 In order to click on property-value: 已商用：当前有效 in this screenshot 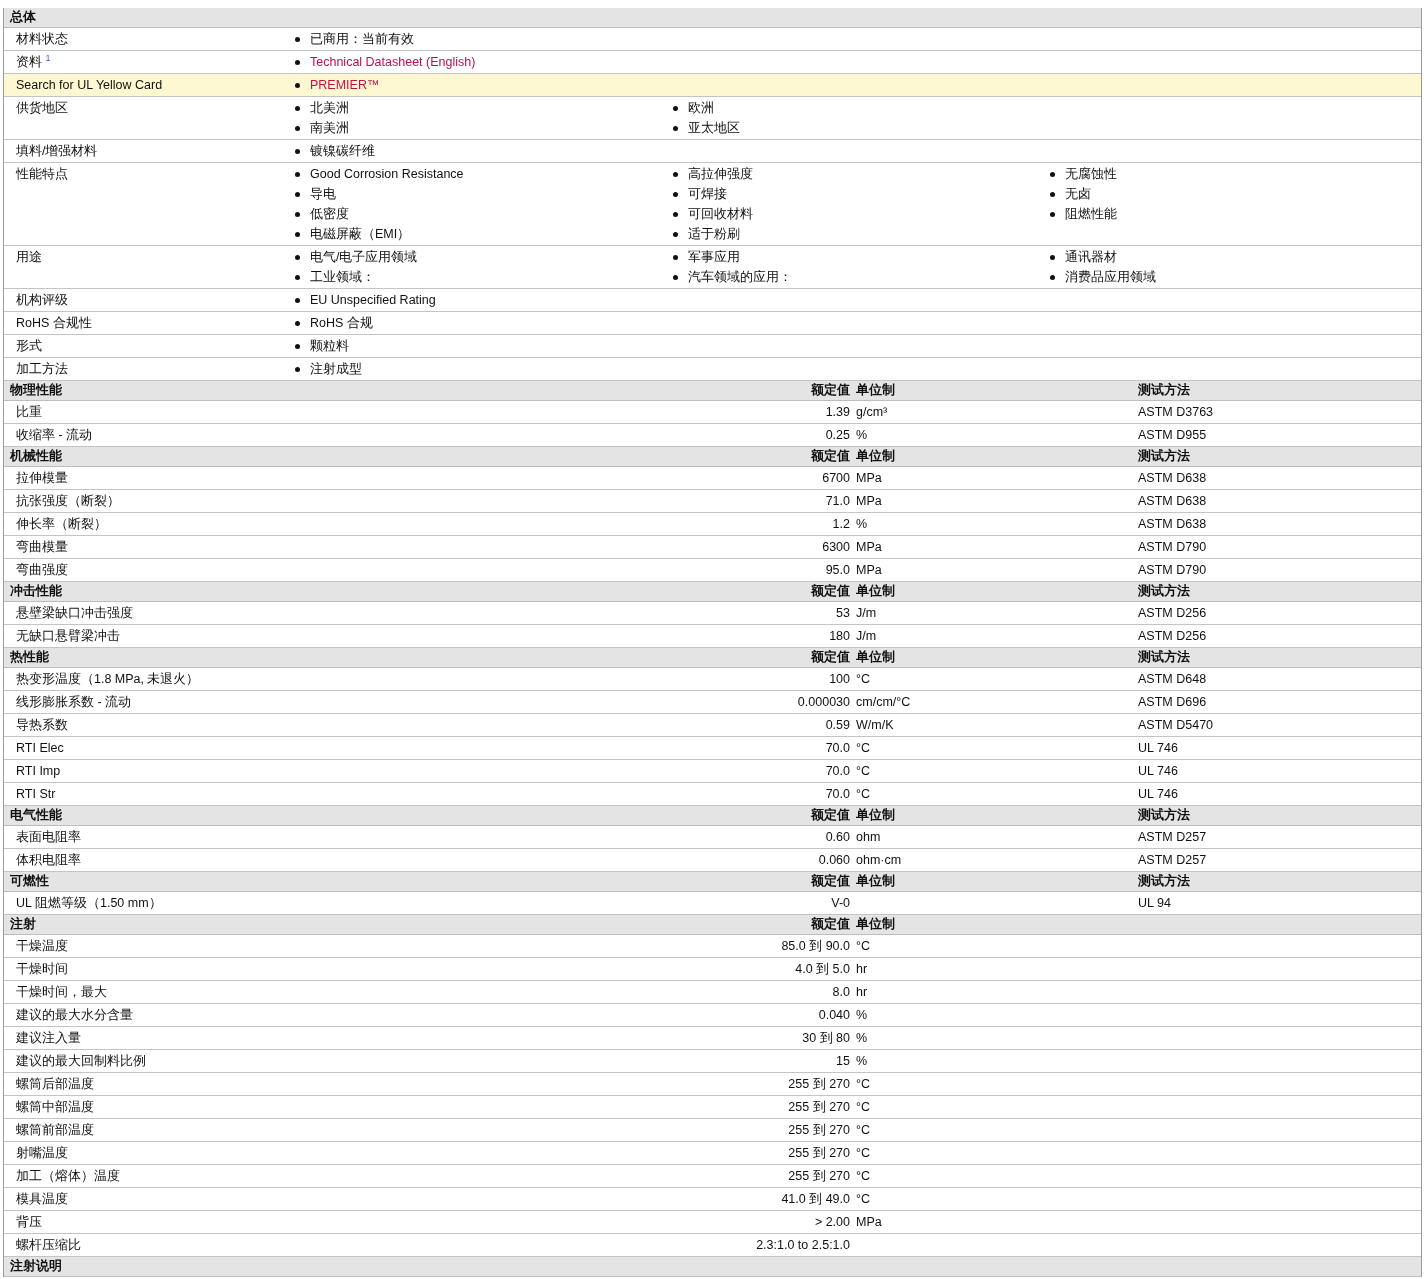, I will do `click(362, 39)`.